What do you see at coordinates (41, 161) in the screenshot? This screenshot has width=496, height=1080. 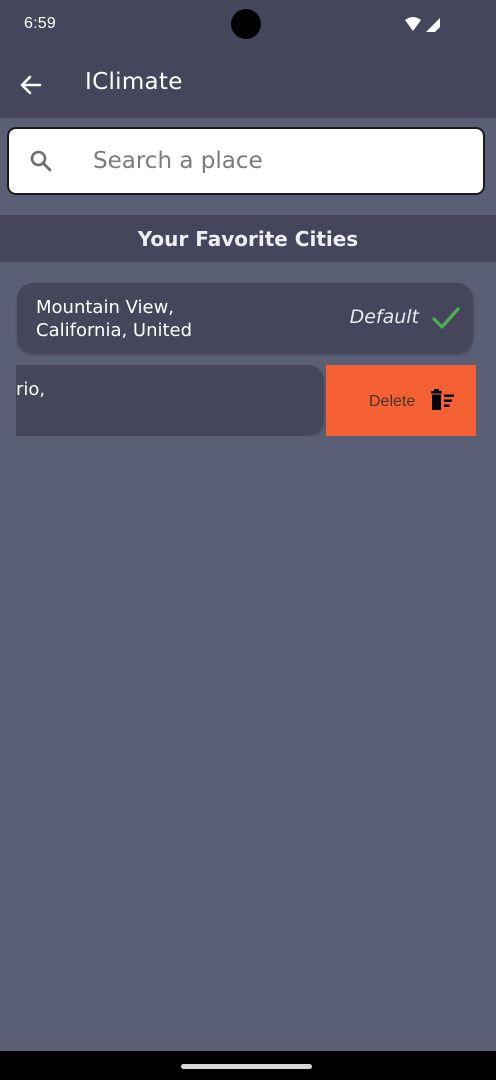 I see `search-icon` at bounding box center [41, 161].